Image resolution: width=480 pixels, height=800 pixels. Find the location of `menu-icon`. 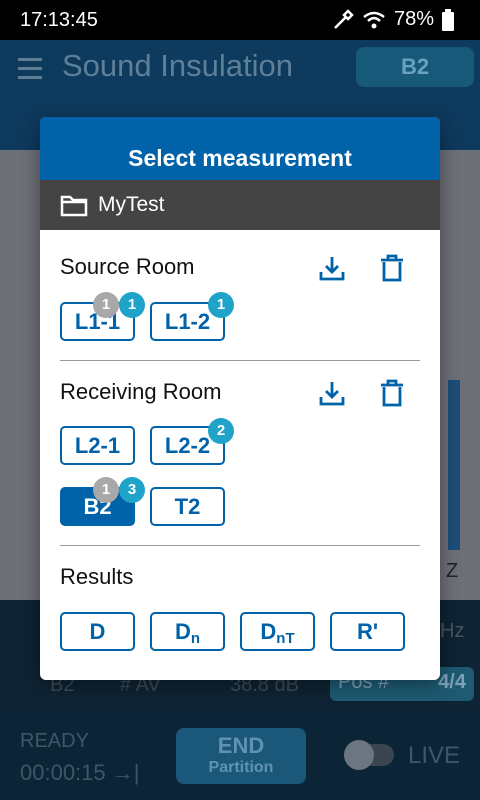

menu-icon is located at coordinates (30, 71).